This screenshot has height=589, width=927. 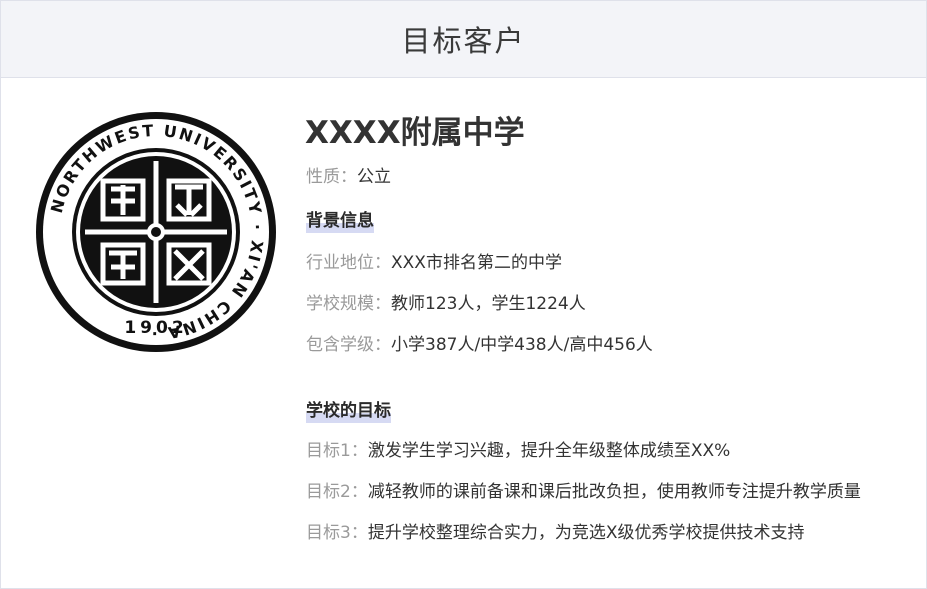 I want to click on page-title: 目标客户, so click(x=463, y=41).